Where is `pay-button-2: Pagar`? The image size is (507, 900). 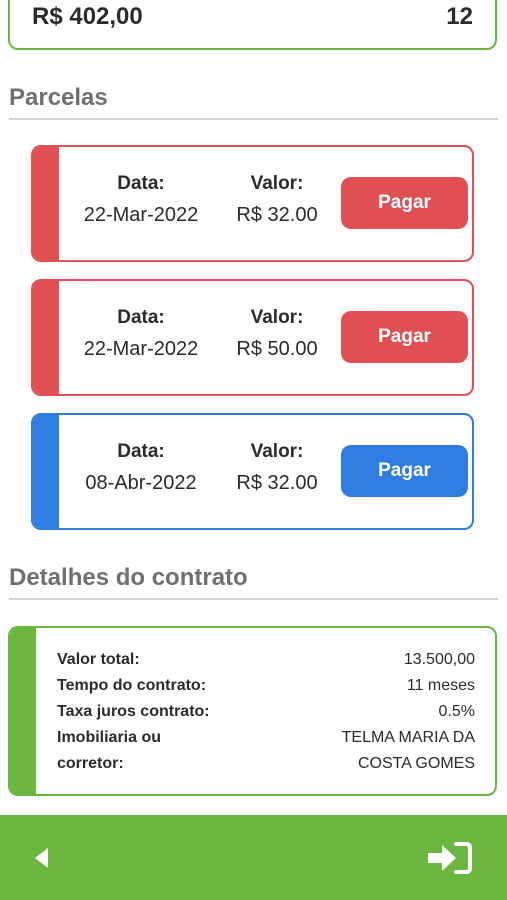
pay-button-2: Pagar is located at coordinates (404, 337).